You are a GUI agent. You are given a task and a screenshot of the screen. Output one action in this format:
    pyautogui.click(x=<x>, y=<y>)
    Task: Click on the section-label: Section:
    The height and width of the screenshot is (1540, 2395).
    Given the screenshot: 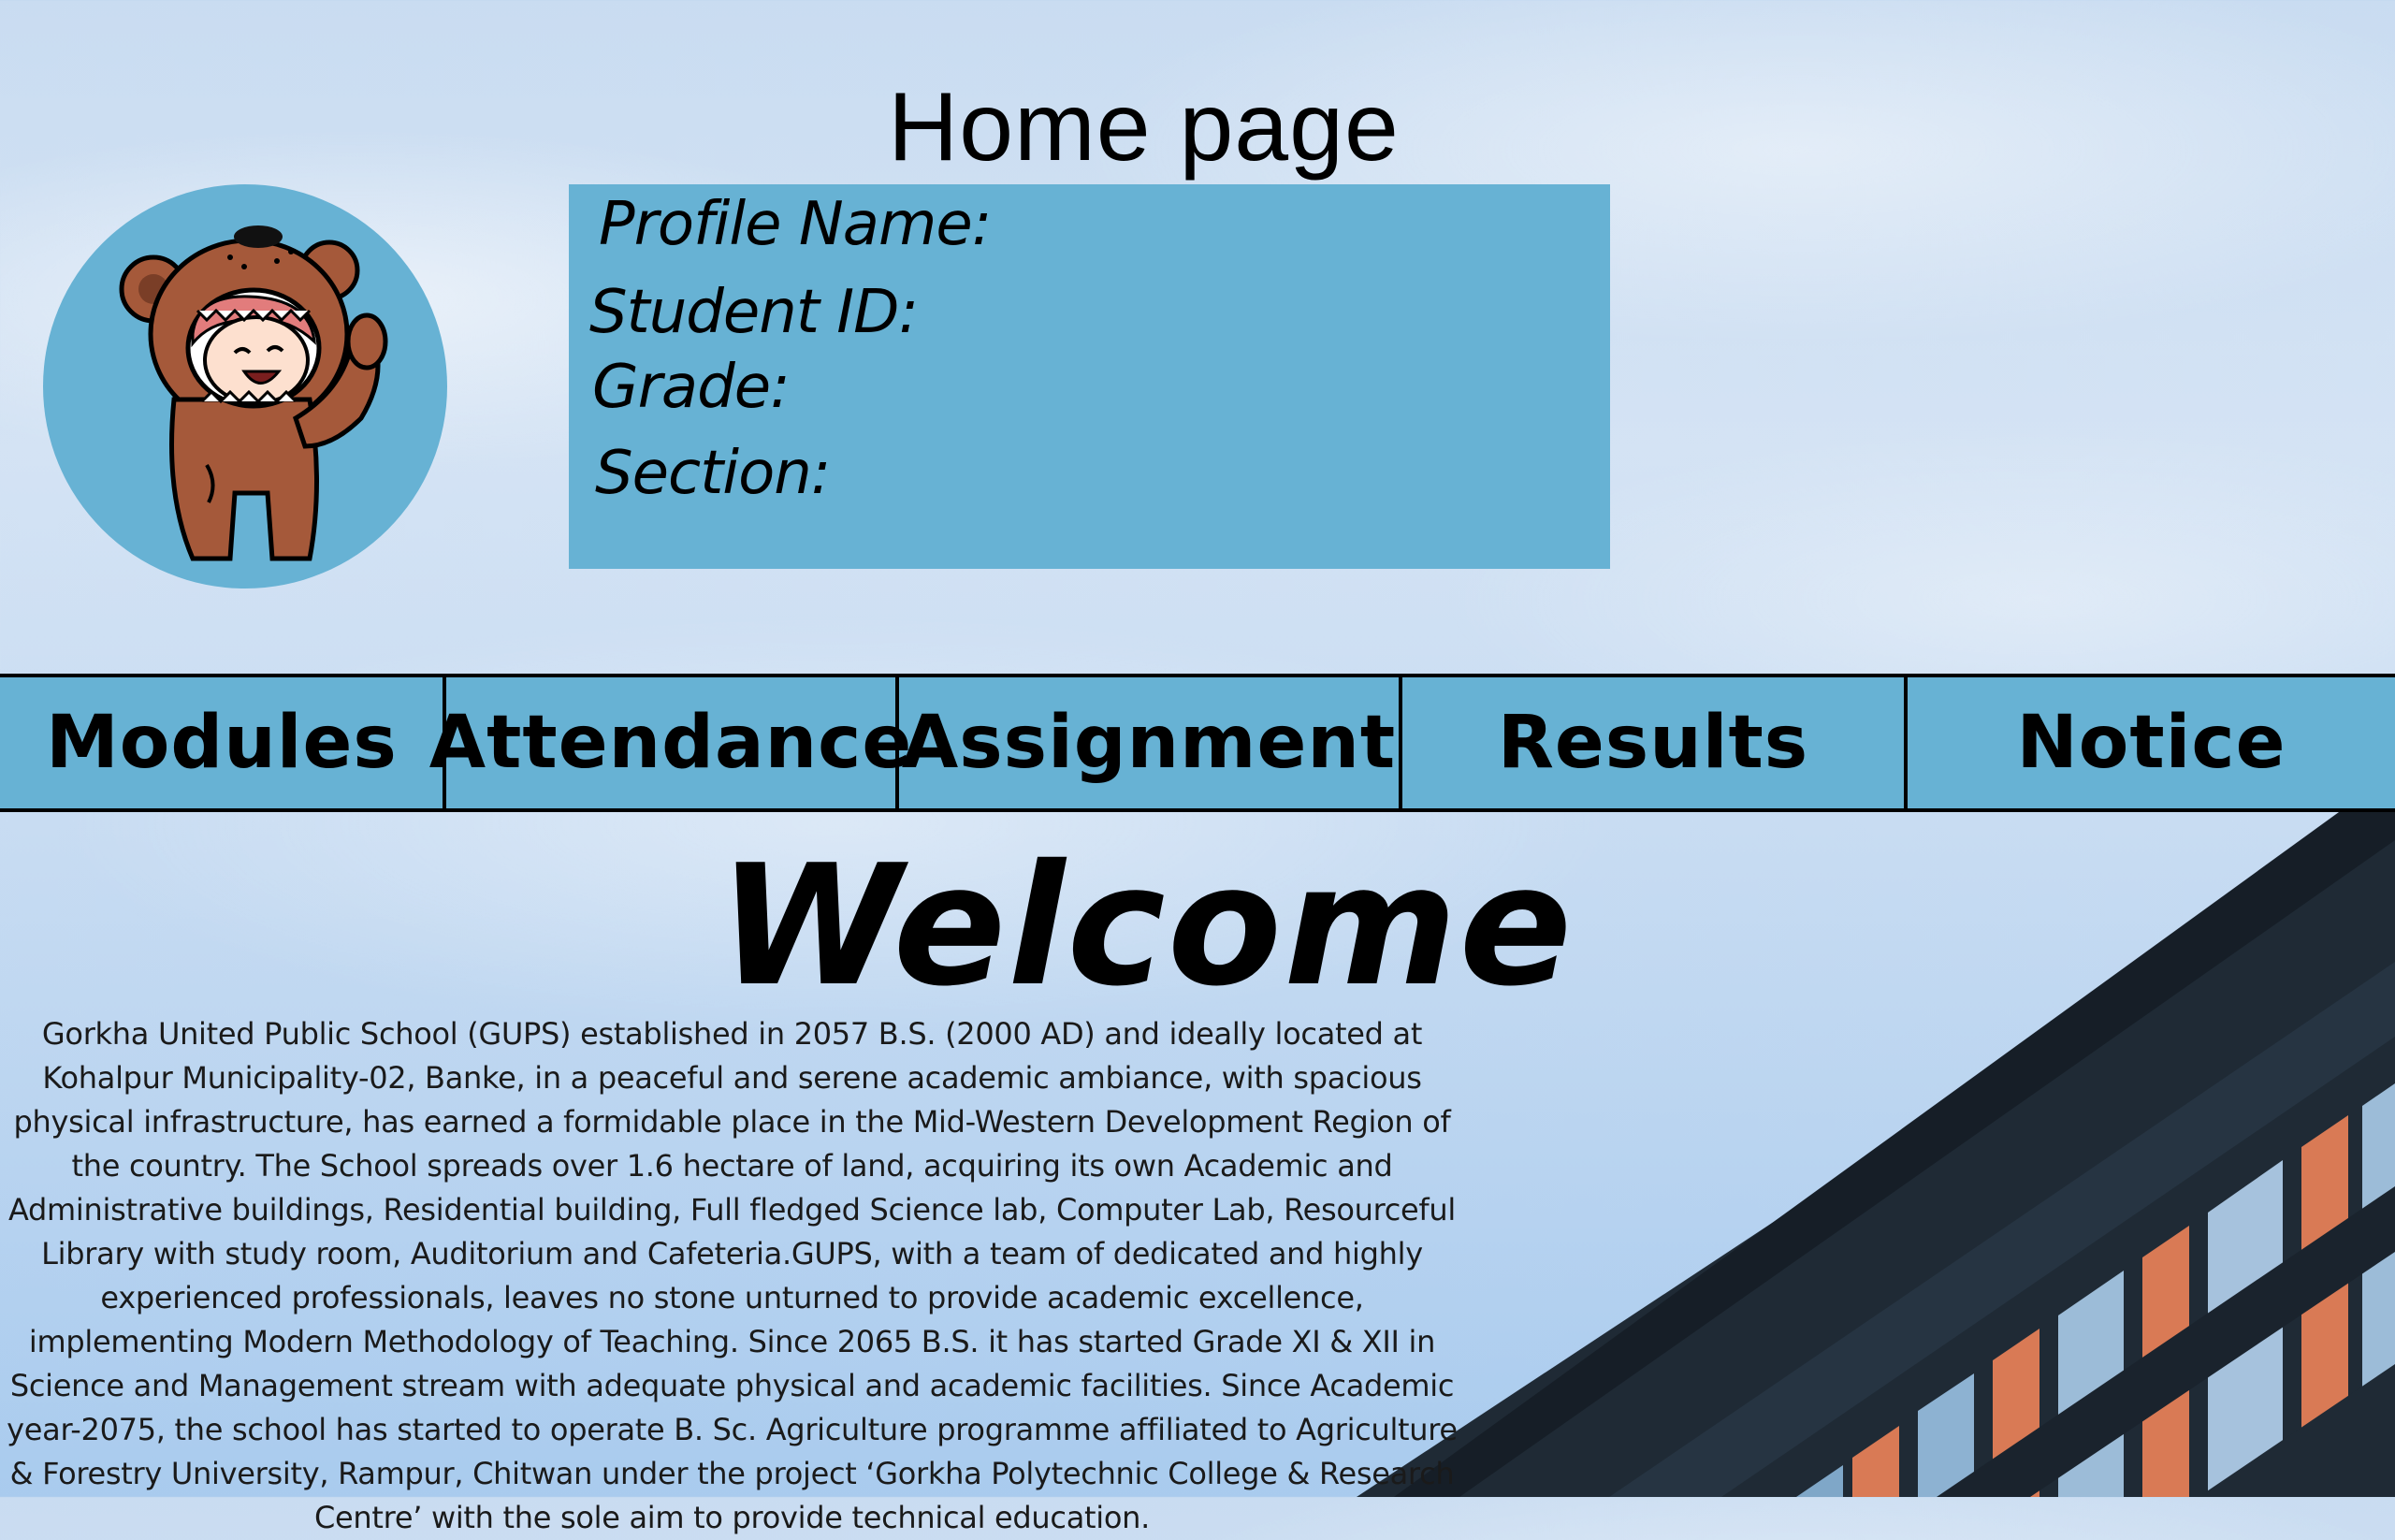 What is the action you would take?
    pyautogui.click(x=713, y=474)
    